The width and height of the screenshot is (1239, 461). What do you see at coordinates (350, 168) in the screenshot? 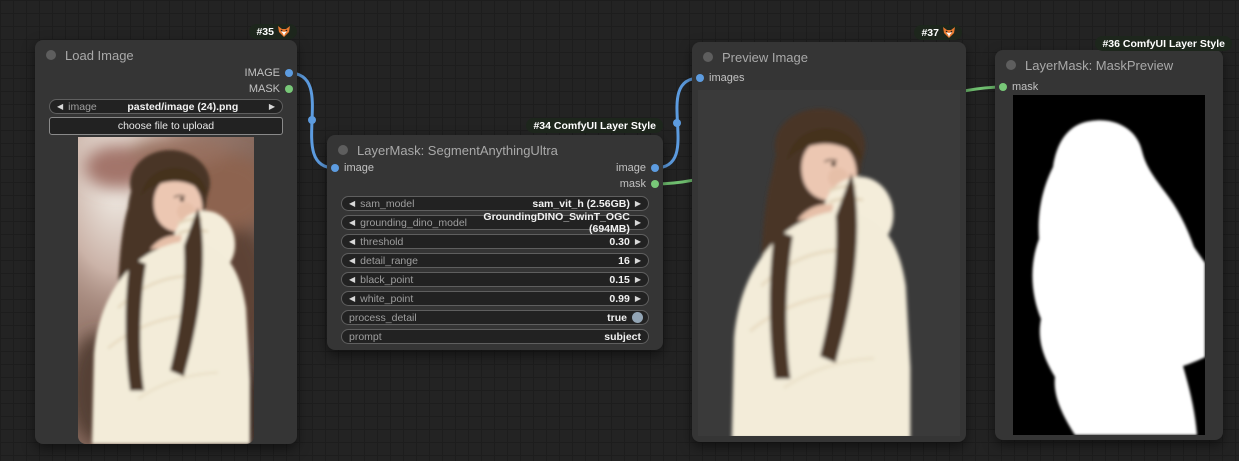
I see `input-image: image` at bounding box center [350, 168].